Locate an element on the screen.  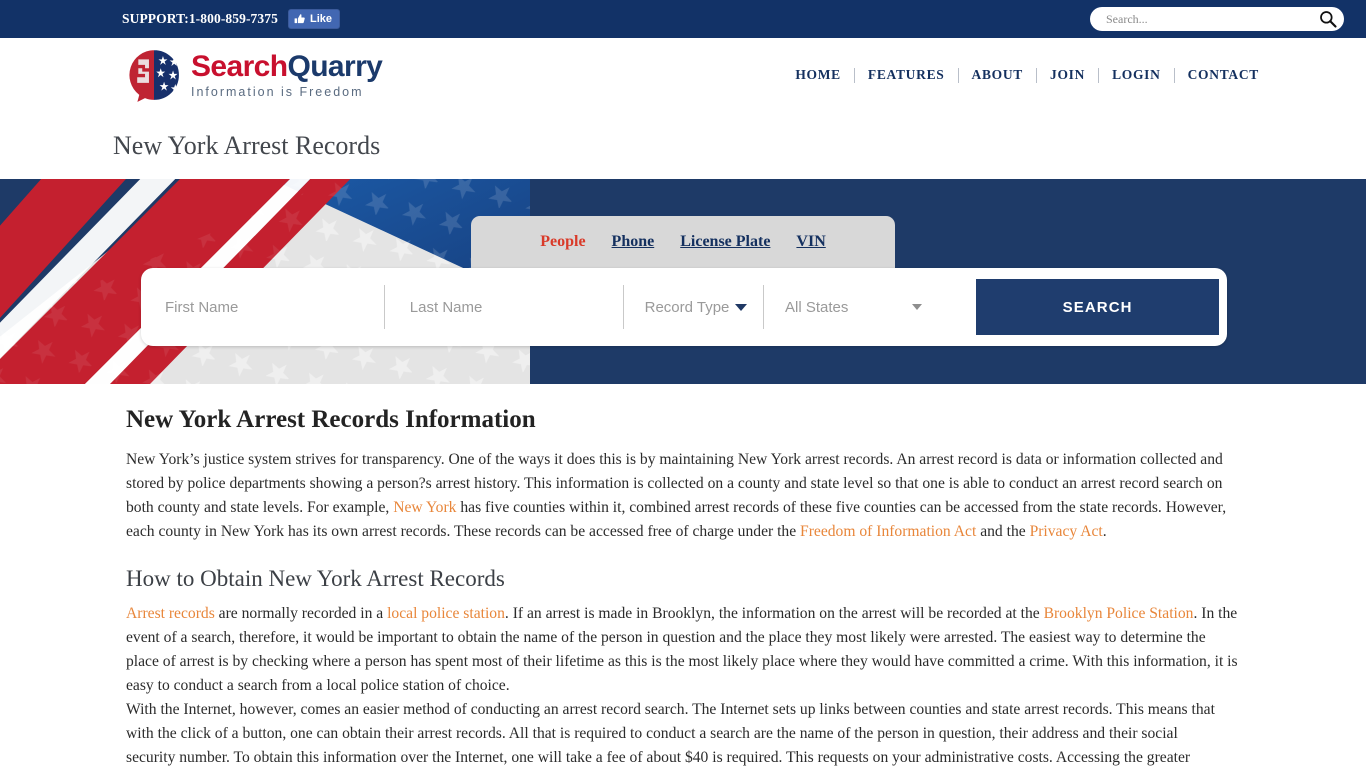
article-subheading: How to Obtain New York Arrest Records is located at coordinates (315, 578).